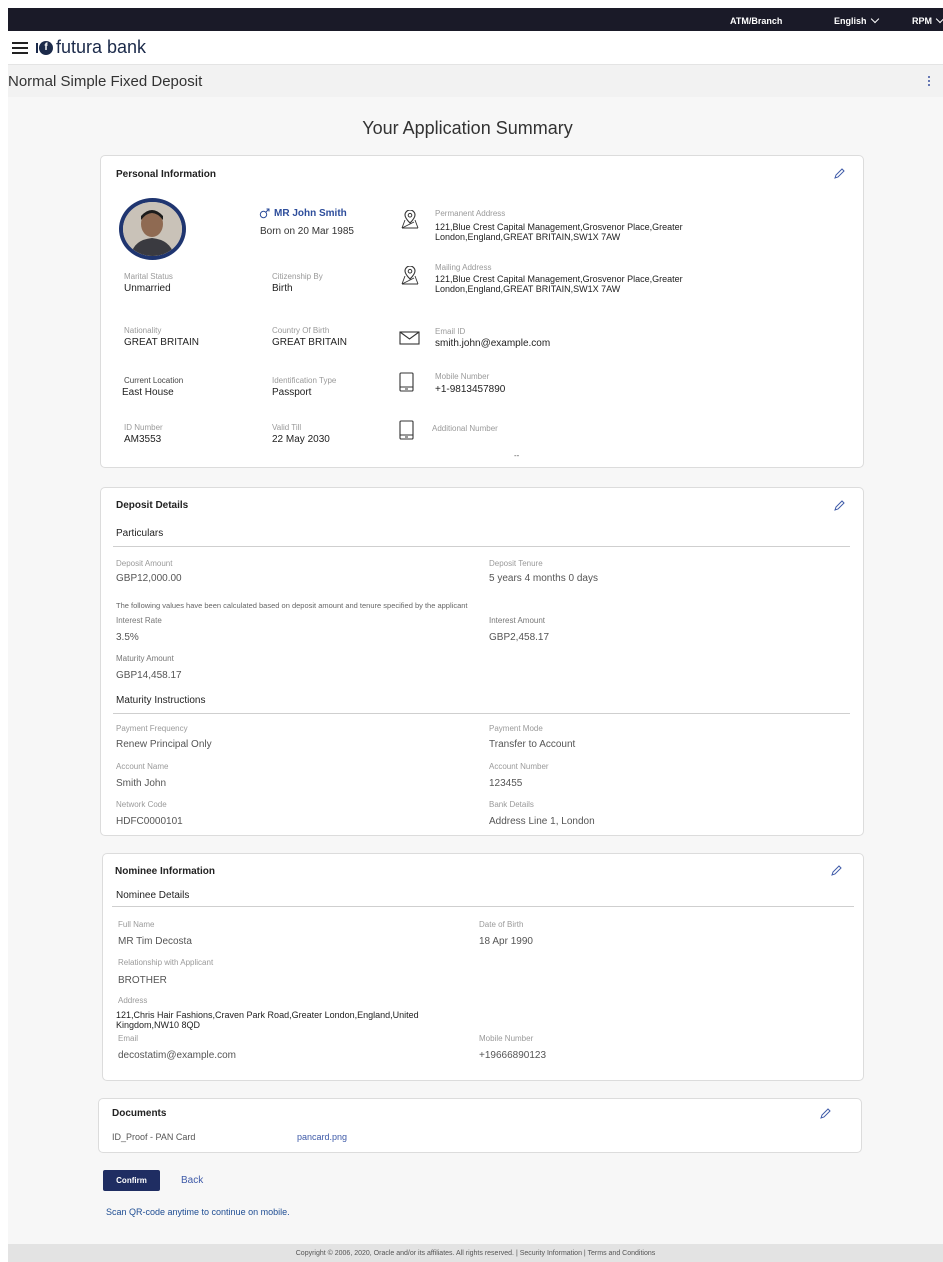 The width and height of the screenshot is (943, 1262). Describe the element at coordinates (287, 427) in the screenshot. I see `valid-till-label: Valid Till` at that location.